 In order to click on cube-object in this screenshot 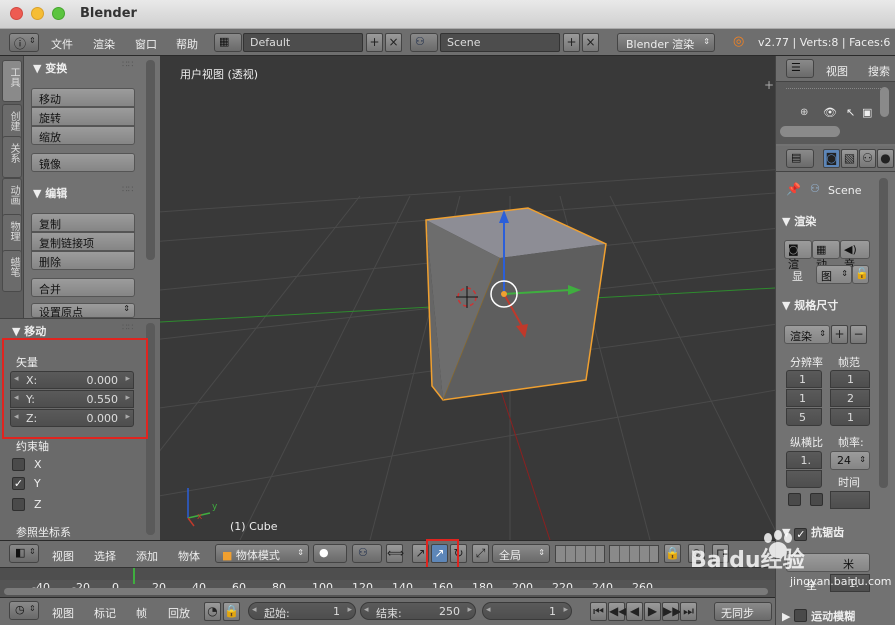, I will do `click(516, 304)`.